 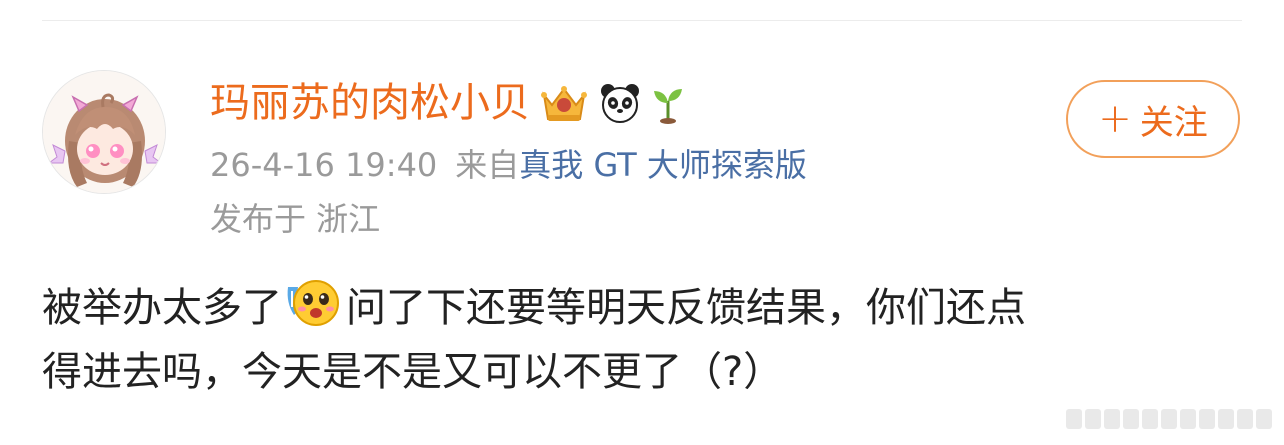 What do you see at coordinates (564, 103) in the screenshot?
I see `crown-badge-icon` at bounding box center [564, 103].